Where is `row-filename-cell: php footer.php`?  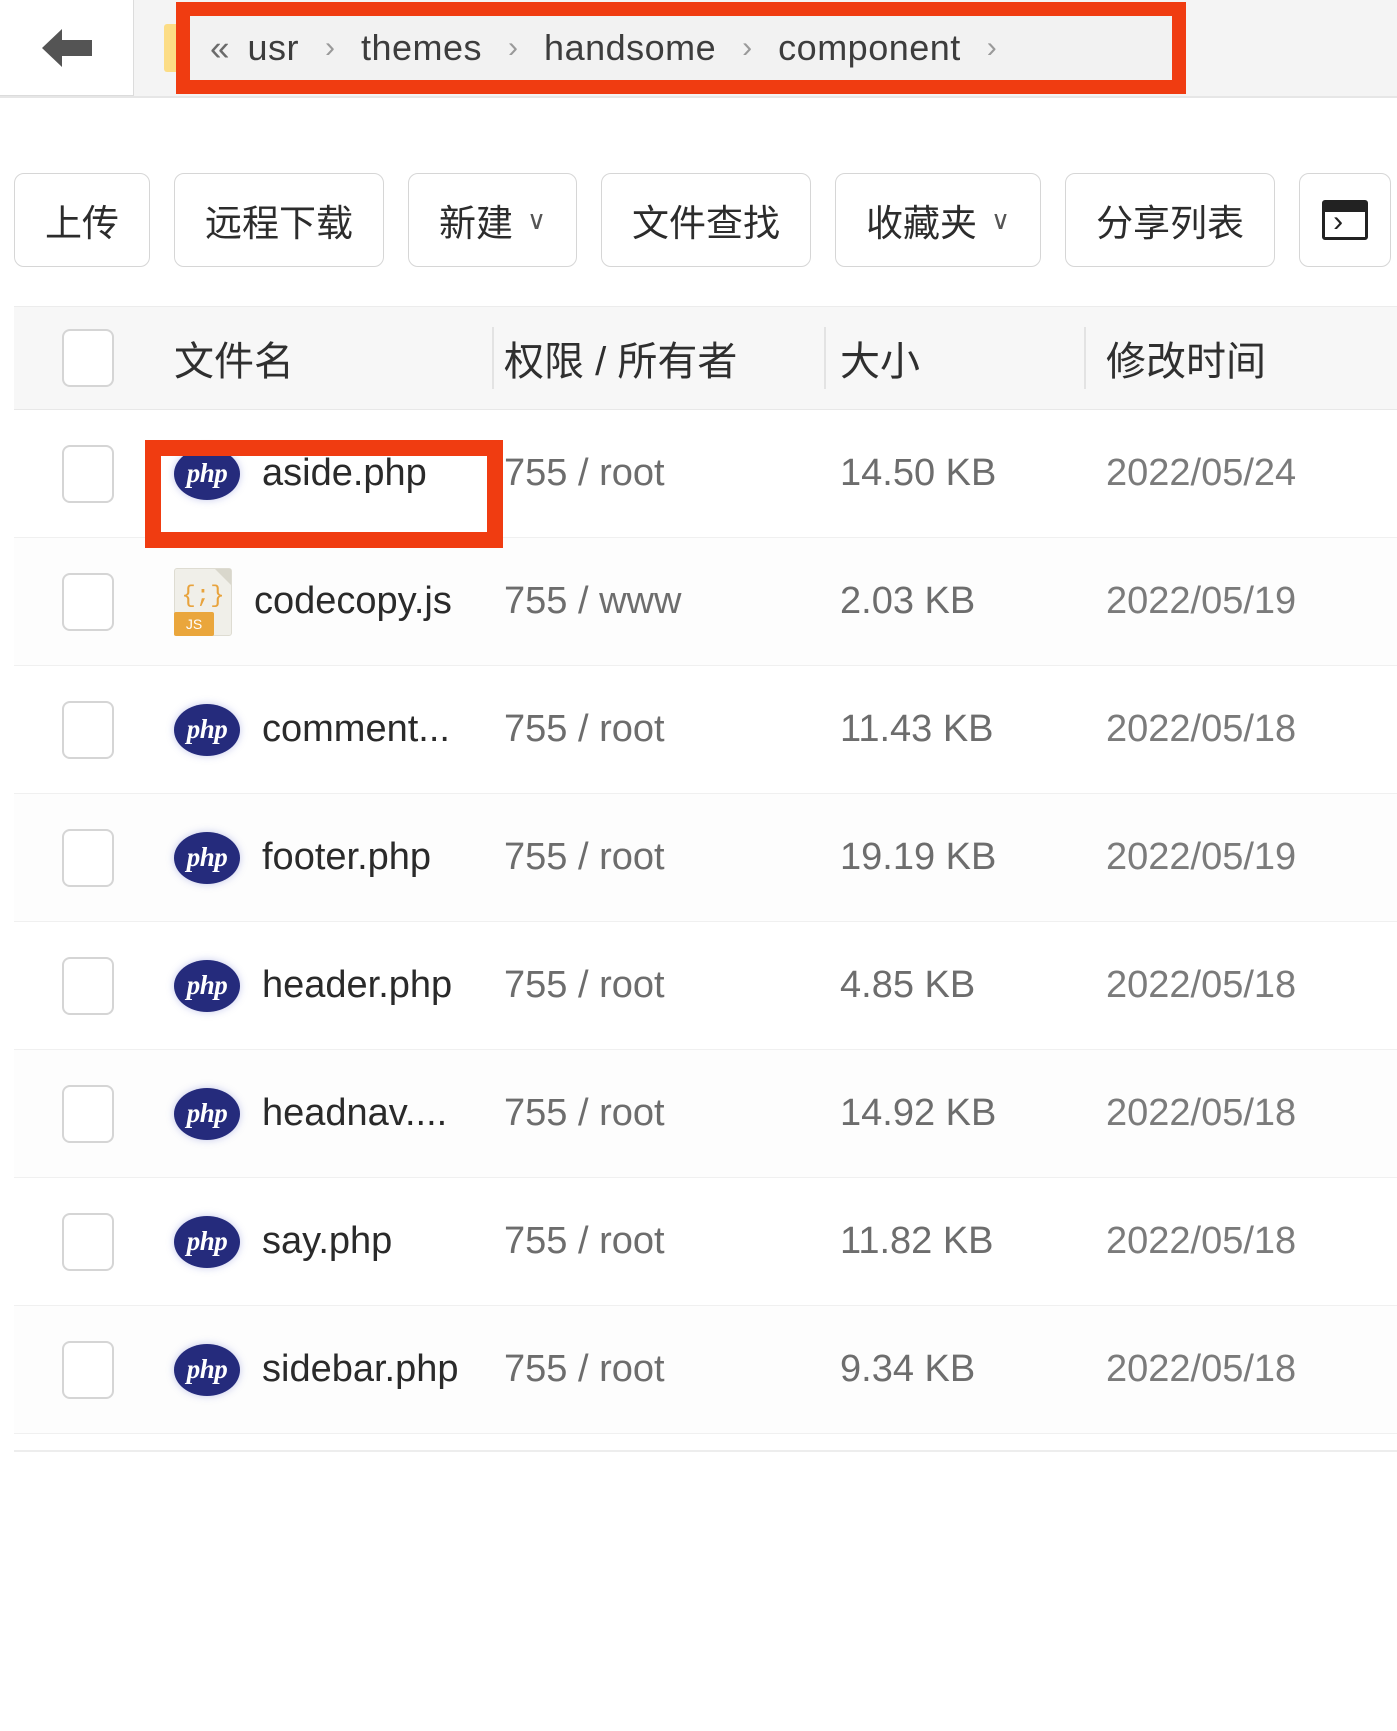
row-filename-cell: php footer.php is located at coordinates (327, 857).